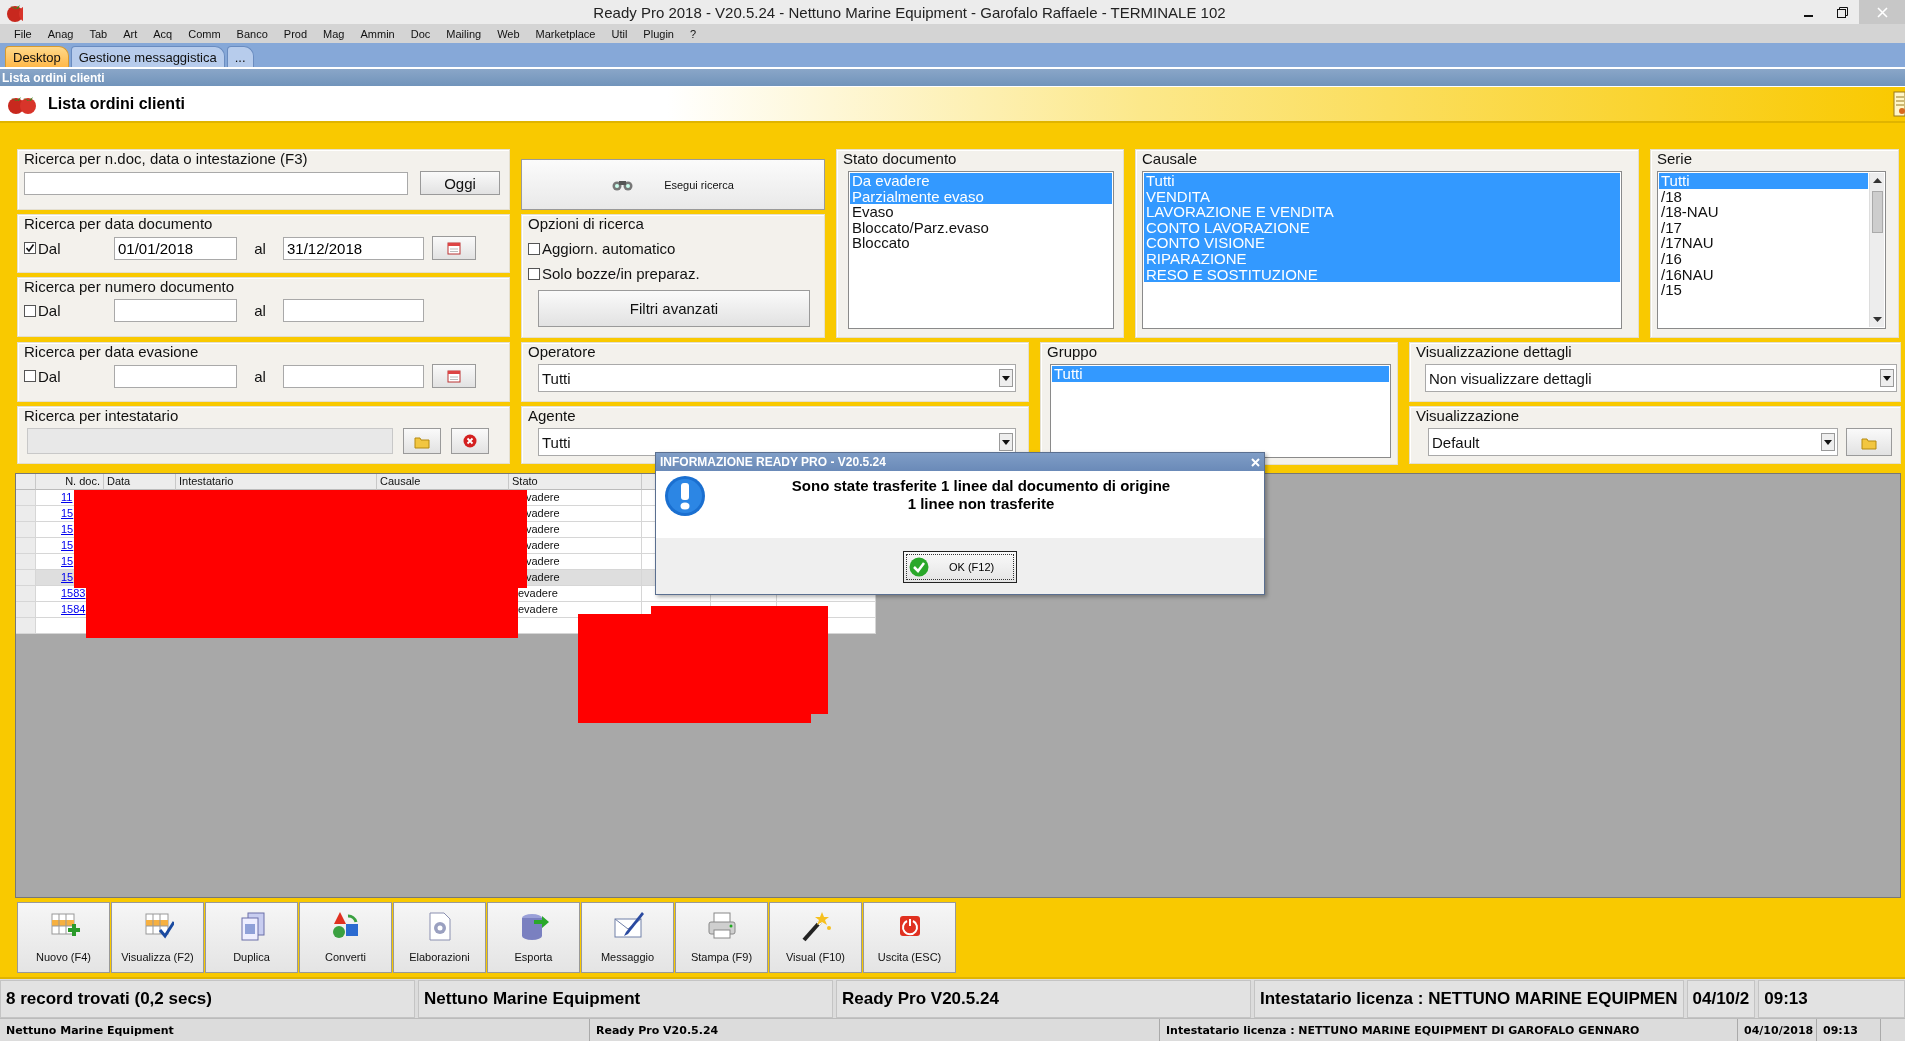  What do you see at coordinates (575, 482) in the screenshot?
I see `column-header: Stato` at bounding box center [575, 482].